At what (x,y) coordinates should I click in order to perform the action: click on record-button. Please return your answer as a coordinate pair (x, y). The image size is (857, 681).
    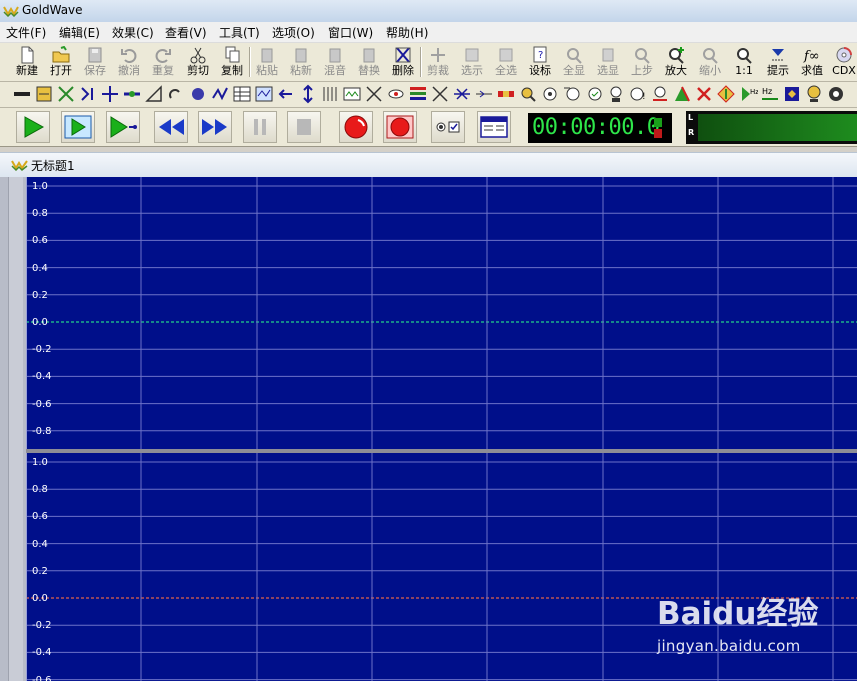
    Looking at the image, I should click on (356, 127).